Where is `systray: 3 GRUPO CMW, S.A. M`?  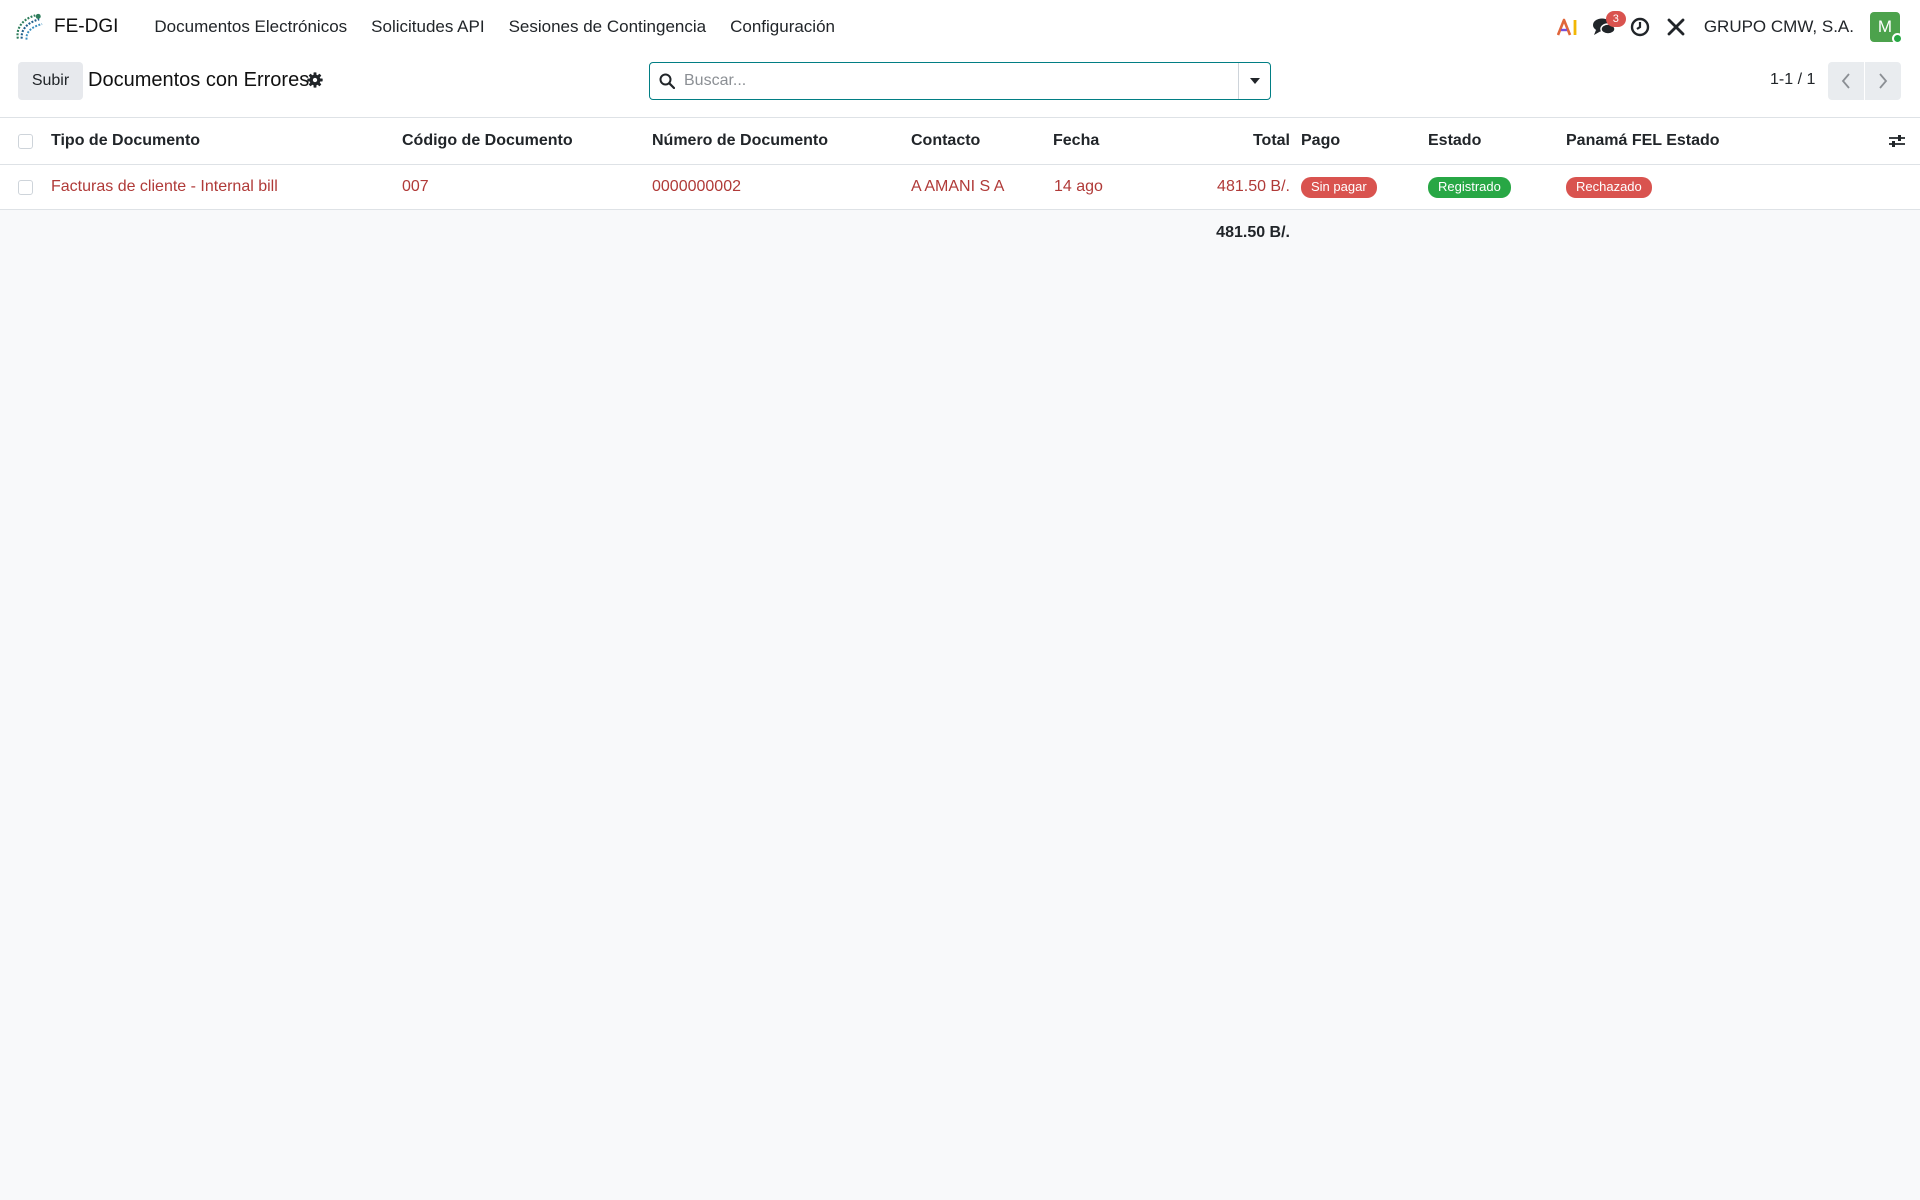
systray: 3 GRUPO CMW, S.A. M is located at coordinates (1726, 27).